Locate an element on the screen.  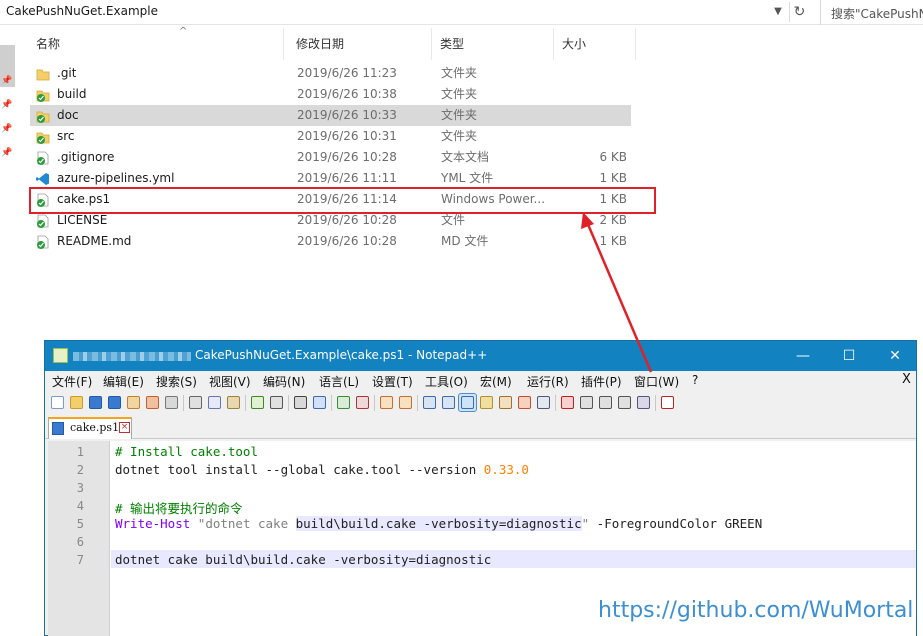
menu-language: 语言(L) is located at coordinates (339, 381).